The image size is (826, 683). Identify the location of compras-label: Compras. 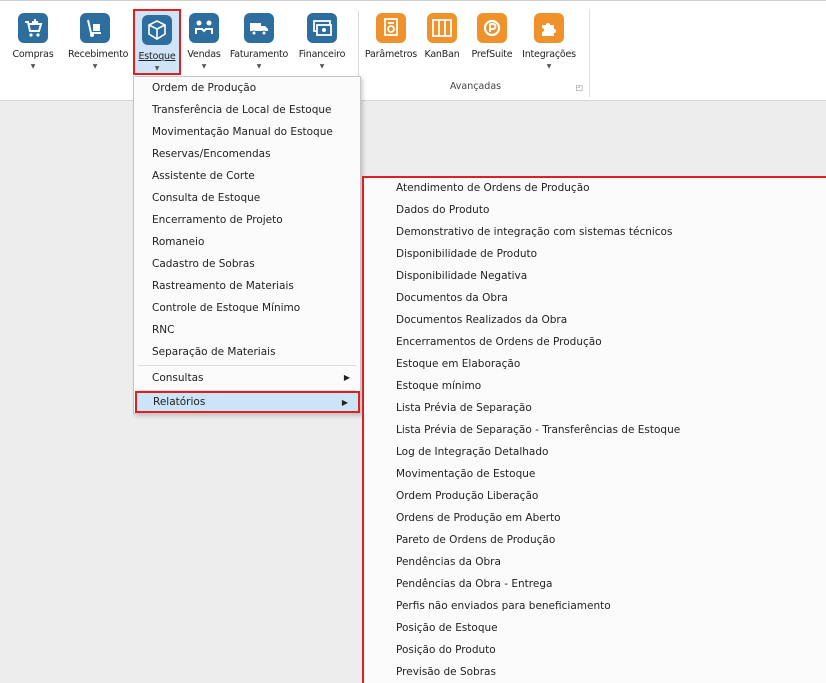
(33, 54).